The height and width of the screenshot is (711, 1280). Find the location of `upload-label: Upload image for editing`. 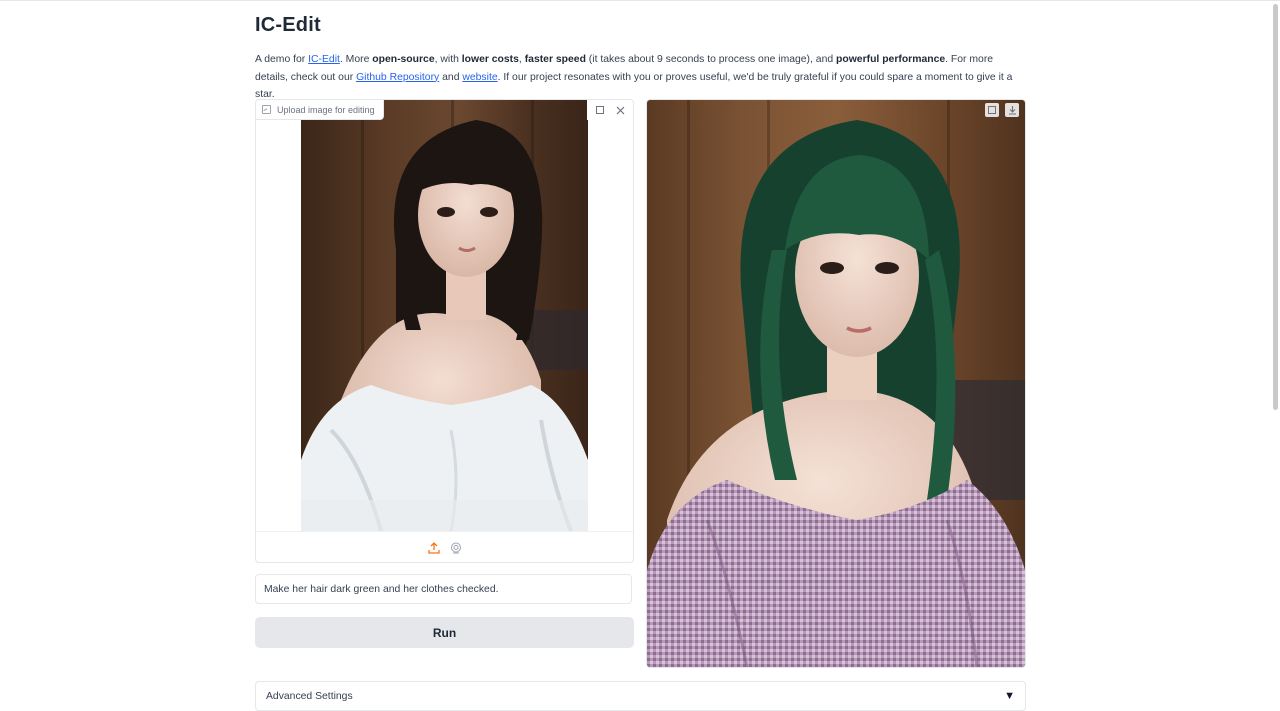

upload-label: Upload image for editing is located at coordinates (320, 110).